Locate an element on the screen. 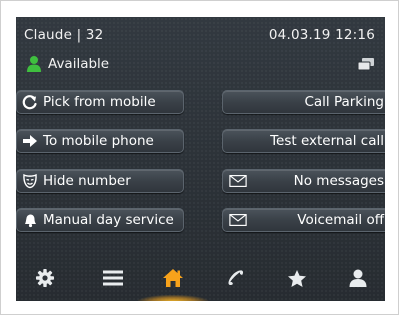  button-label: Manual day service is located at coordinates (108, 220).